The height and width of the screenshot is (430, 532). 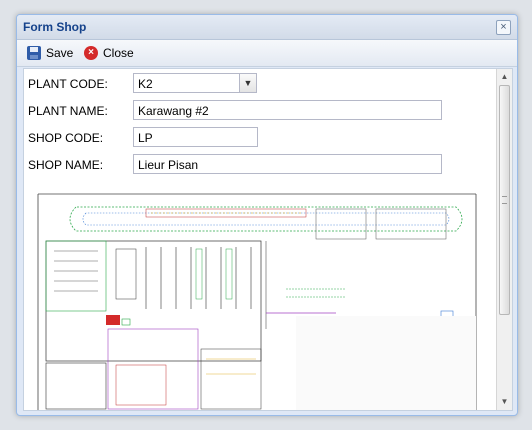 What do you see at coordinates (55, 27) in the screenshot?
I see `window-title: Form Shop` at bounding box center [55, 27].